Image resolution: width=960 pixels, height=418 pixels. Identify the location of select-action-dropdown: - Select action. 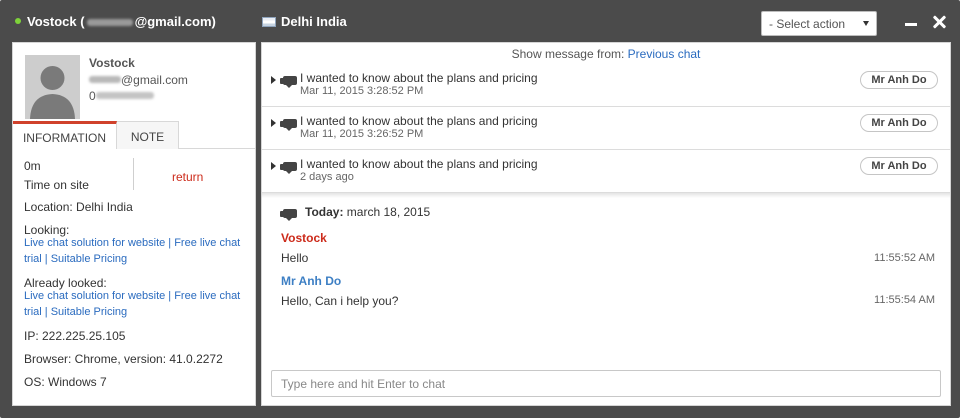
(819, 23).